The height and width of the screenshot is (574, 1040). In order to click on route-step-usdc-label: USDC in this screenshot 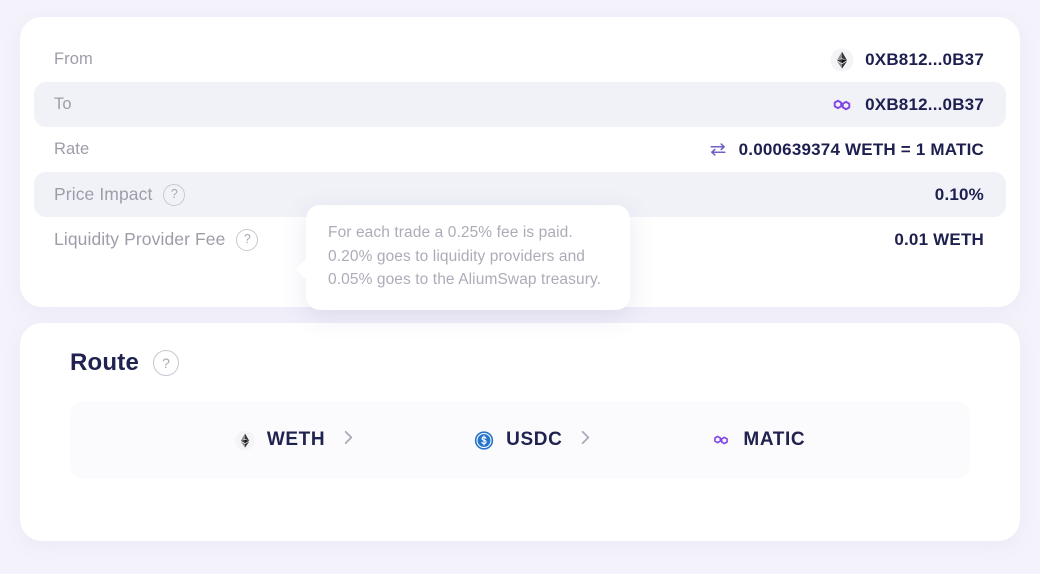, I will do `click(534, 439)`.